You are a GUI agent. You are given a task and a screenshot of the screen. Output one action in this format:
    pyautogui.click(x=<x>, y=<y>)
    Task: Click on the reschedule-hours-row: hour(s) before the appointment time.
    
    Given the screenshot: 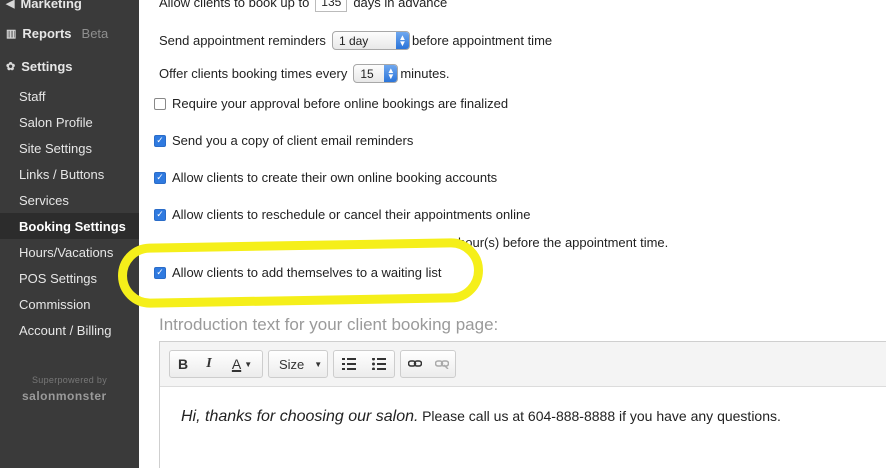 What is the action you would take?
    pyautogui.click(x=563, y=242)
    